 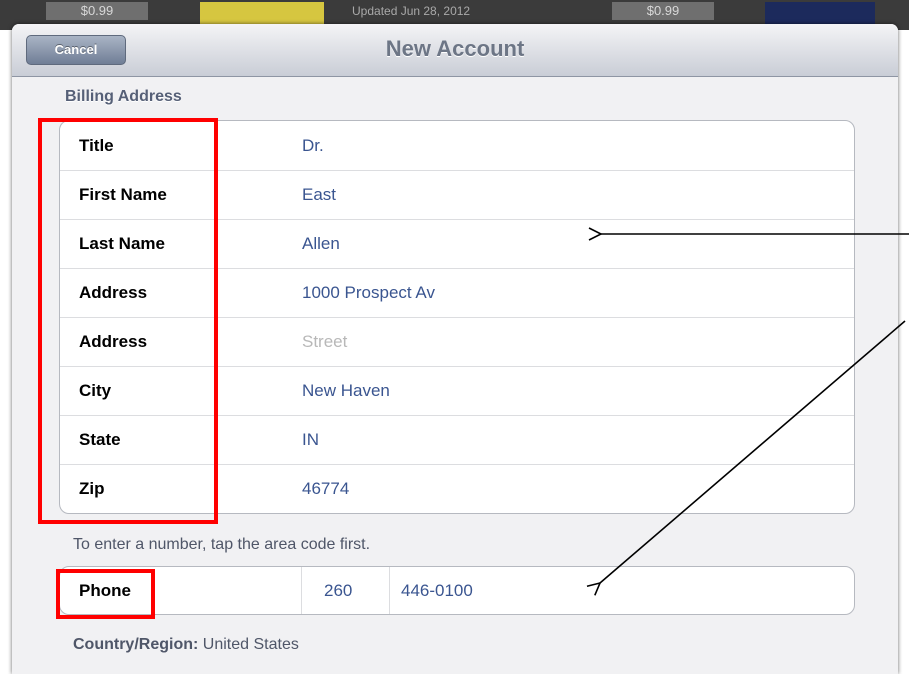 I want to click on annotation-arrow-phone, so click(x=753, y=451).